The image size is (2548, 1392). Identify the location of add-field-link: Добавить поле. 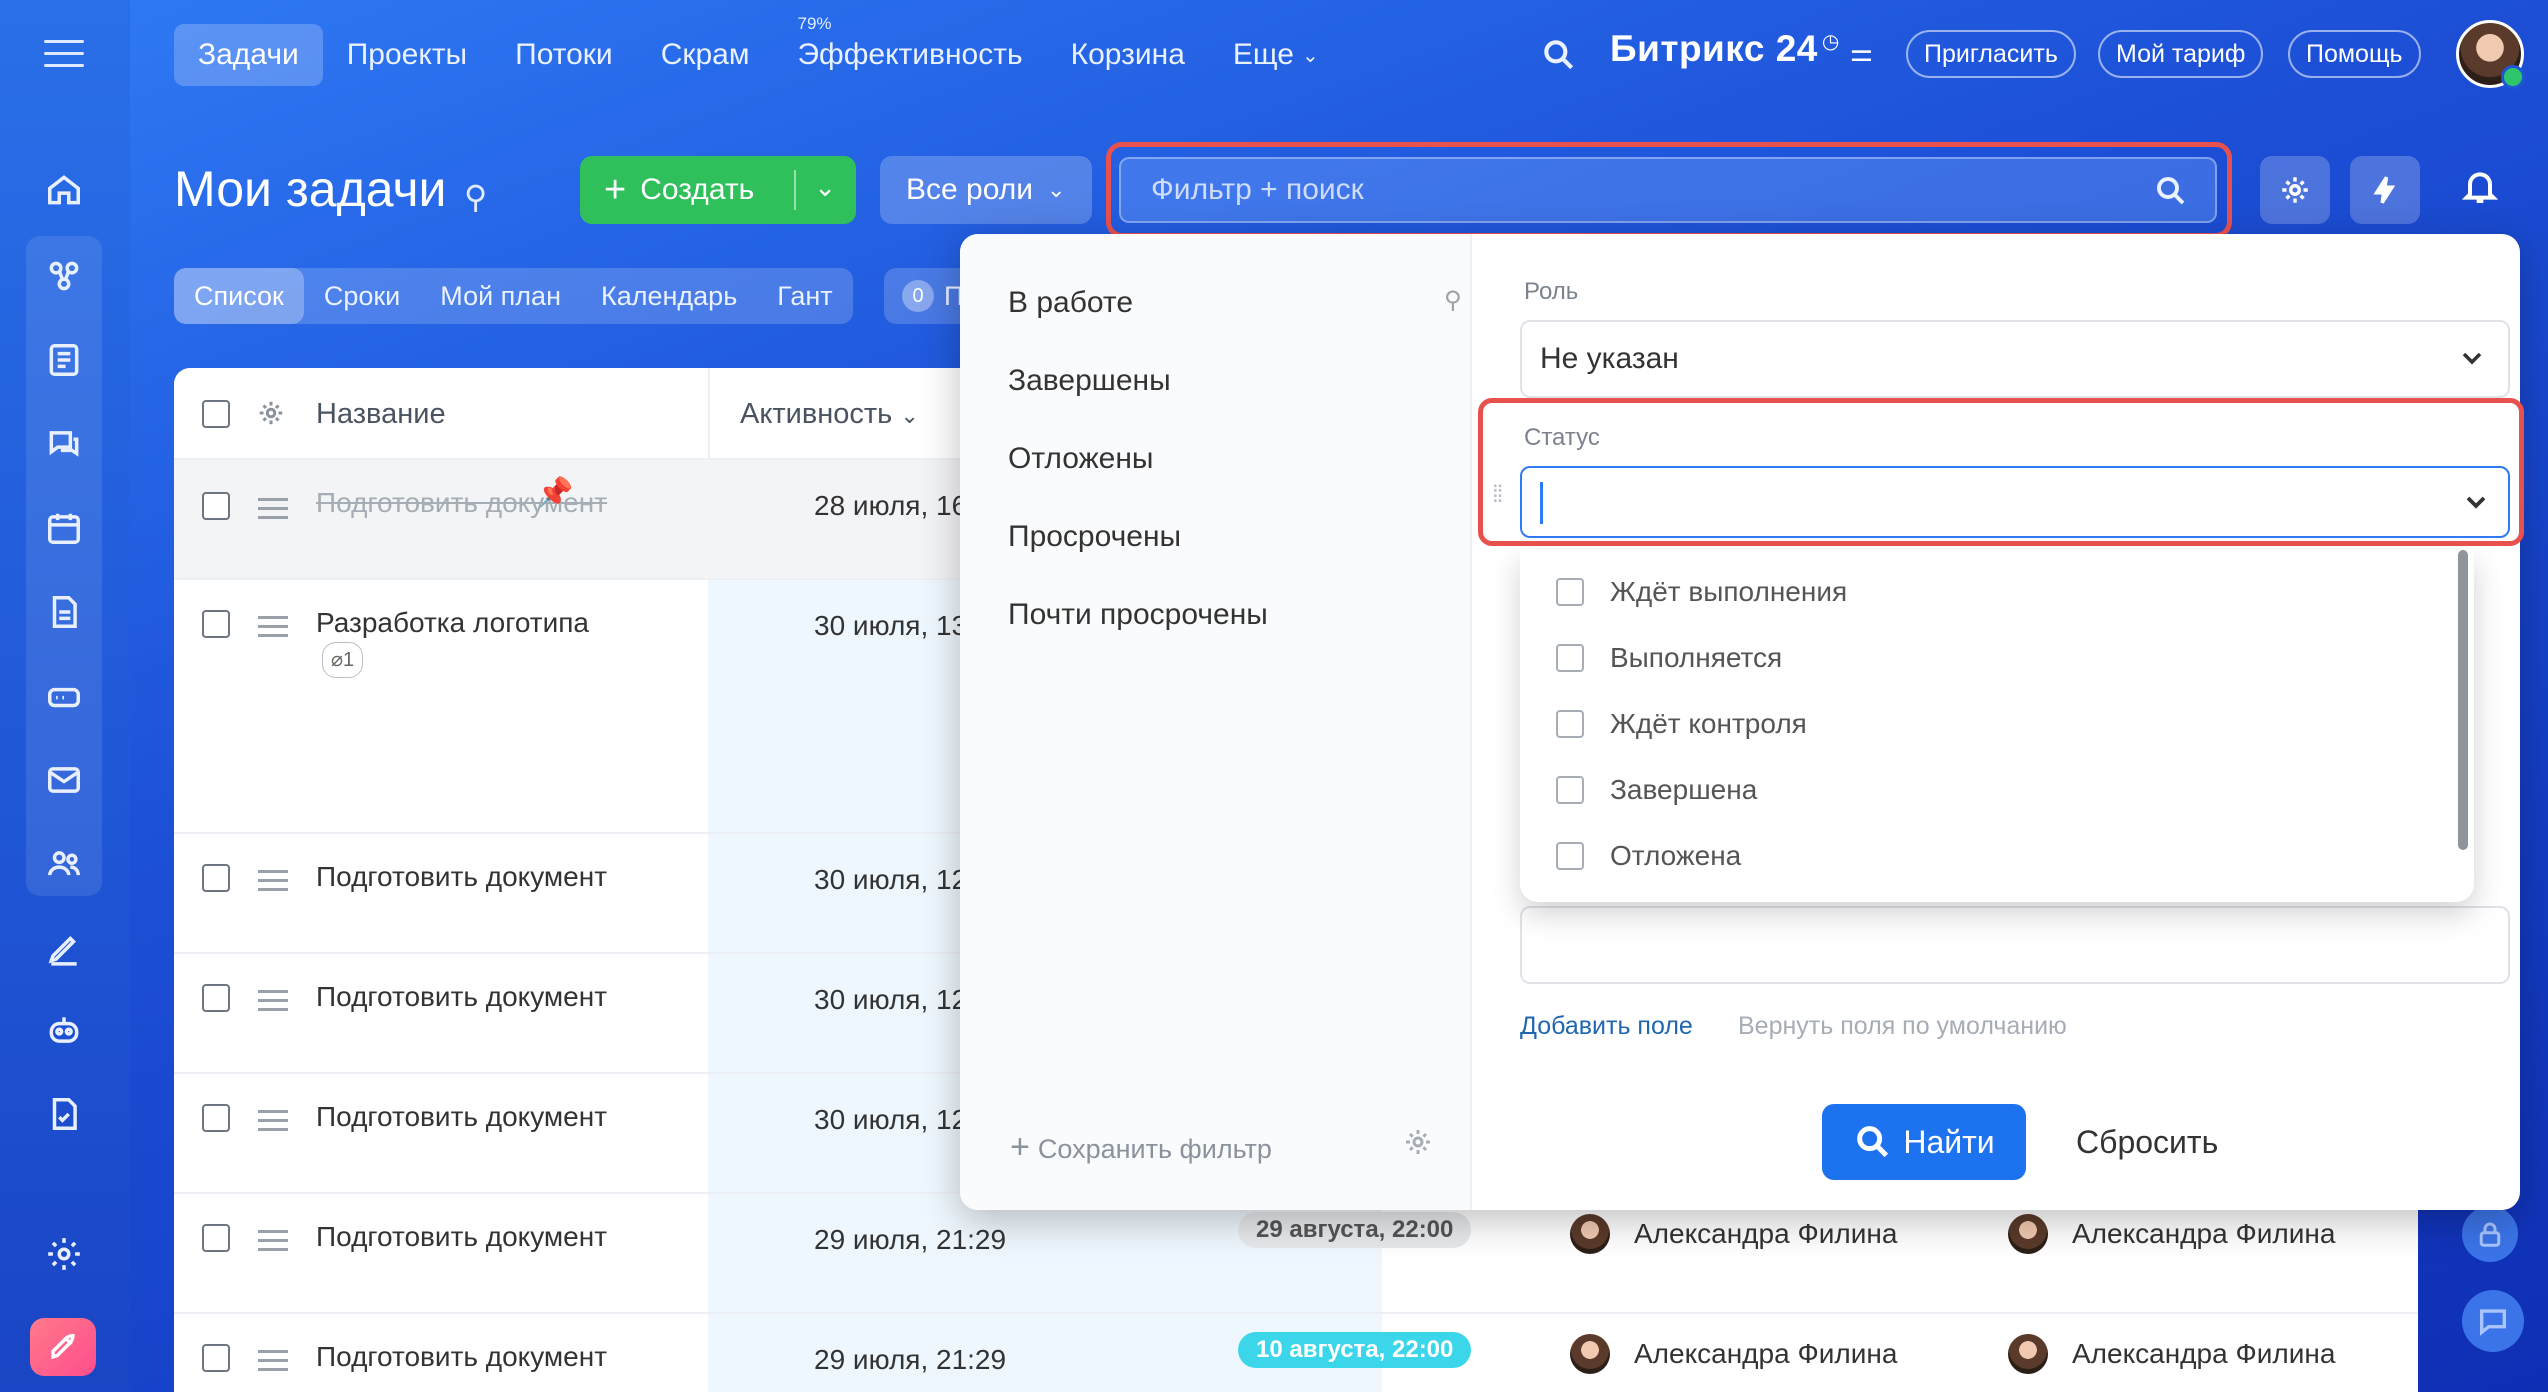
(1606, 1026).